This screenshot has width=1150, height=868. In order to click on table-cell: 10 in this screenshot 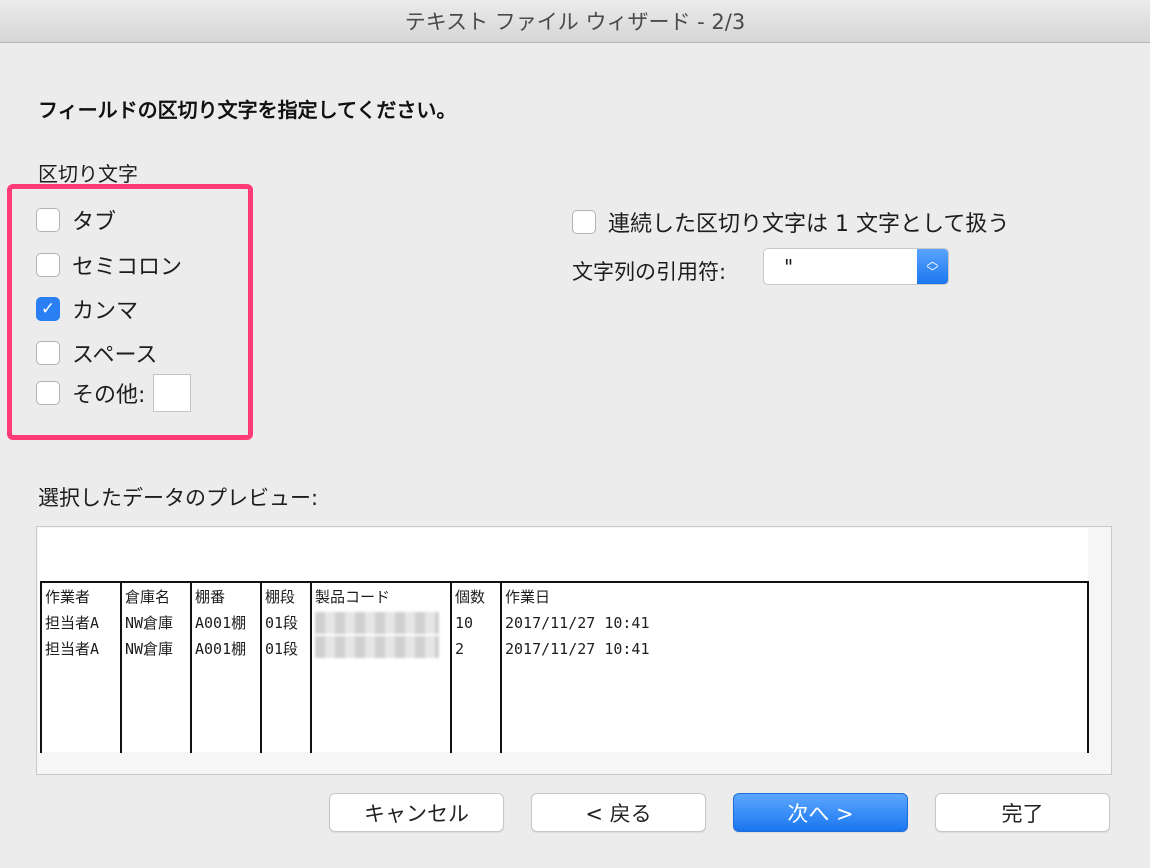, I will do `click(464, 623)`.